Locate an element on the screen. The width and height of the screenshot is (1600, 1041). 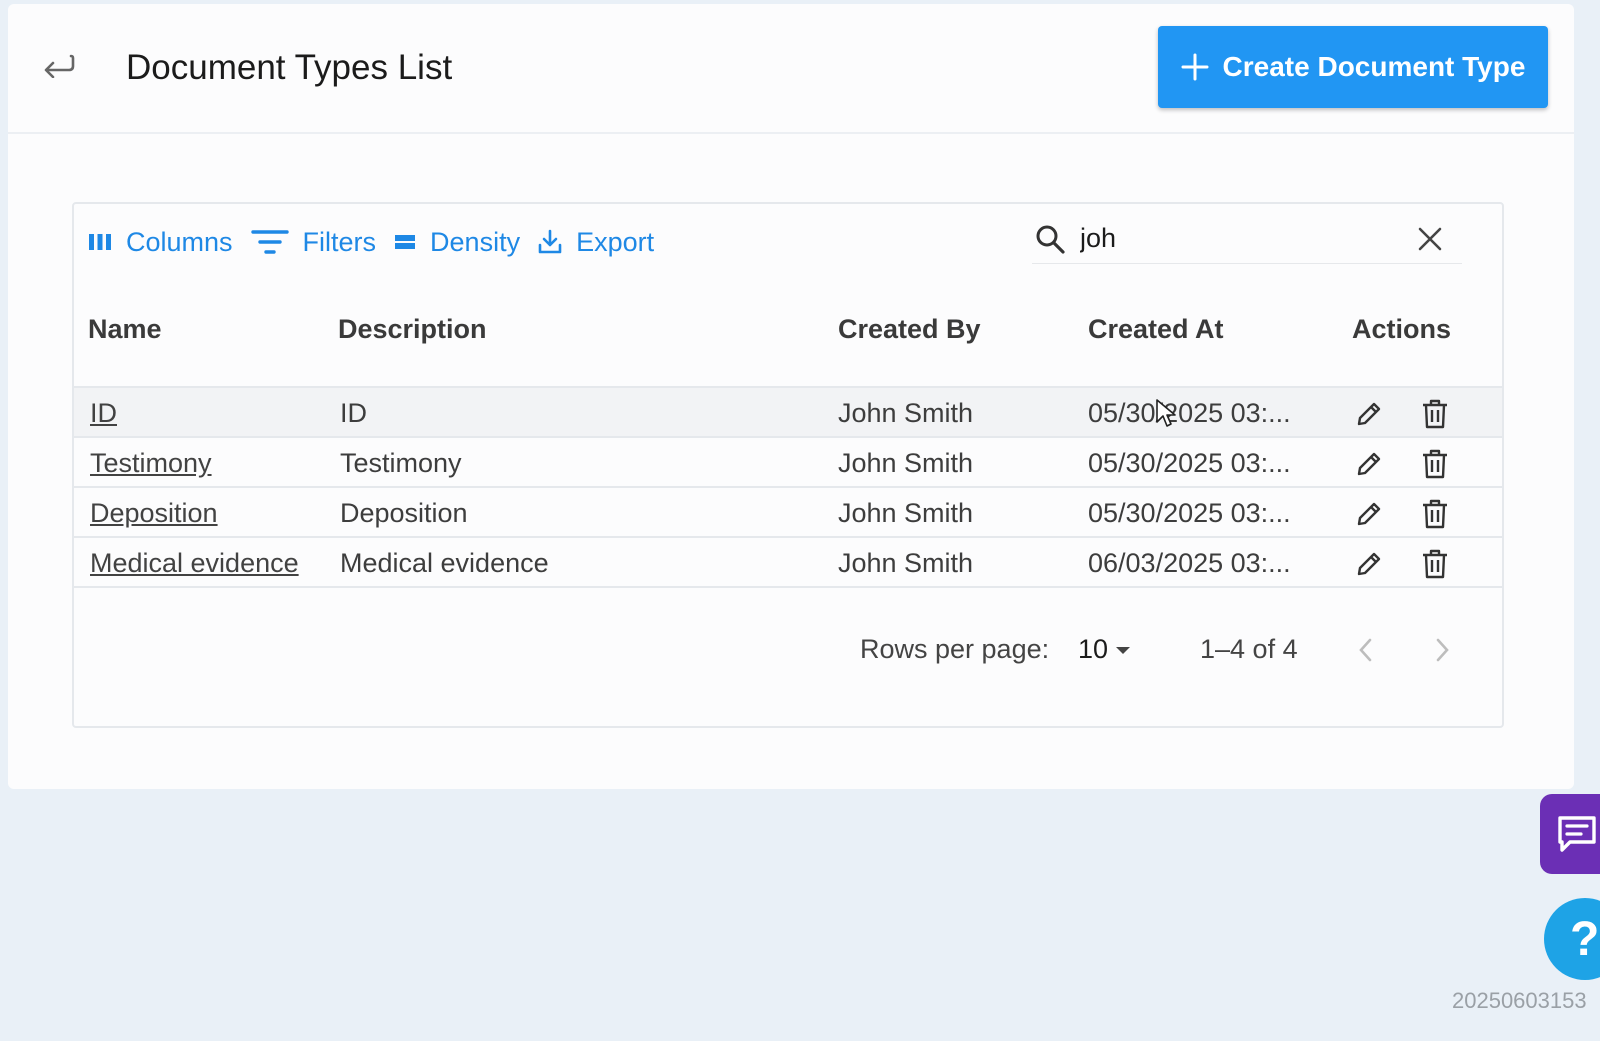
pagination-range: 1–4 of 4 is located at coordinates (1249, 649).